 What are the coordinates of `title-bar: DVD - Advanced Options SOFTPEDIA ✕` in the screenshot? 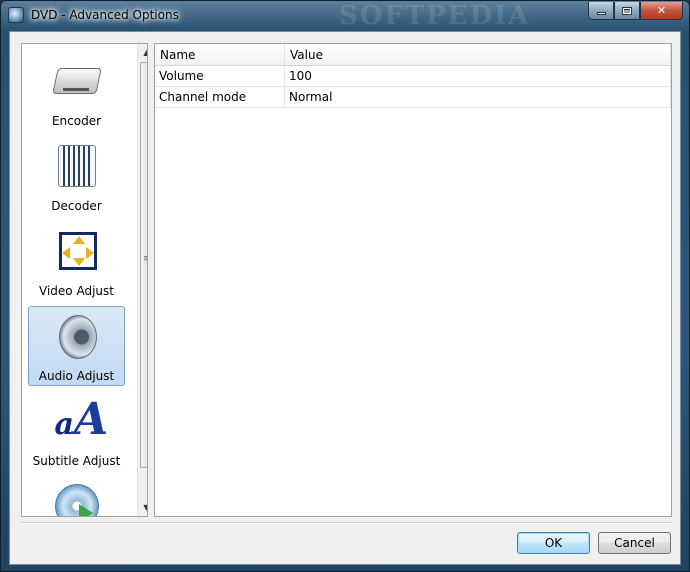 It's located at (345, 16).